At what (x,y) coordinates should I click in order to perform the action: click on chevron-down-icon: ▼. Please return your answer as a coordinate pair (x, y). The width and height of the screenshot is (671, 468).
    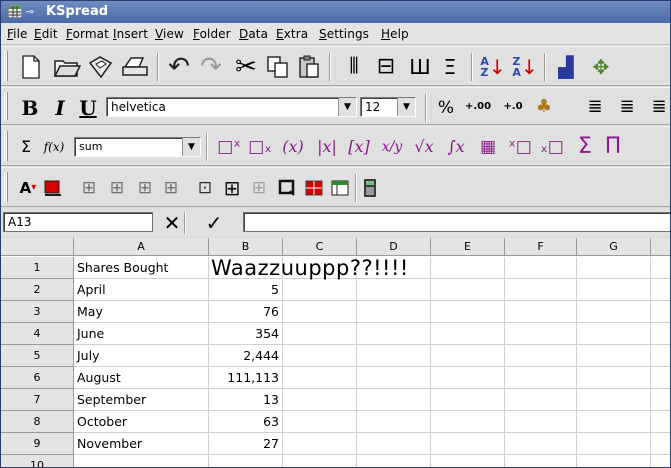
    Looking at the image, I should click on (406, 107).